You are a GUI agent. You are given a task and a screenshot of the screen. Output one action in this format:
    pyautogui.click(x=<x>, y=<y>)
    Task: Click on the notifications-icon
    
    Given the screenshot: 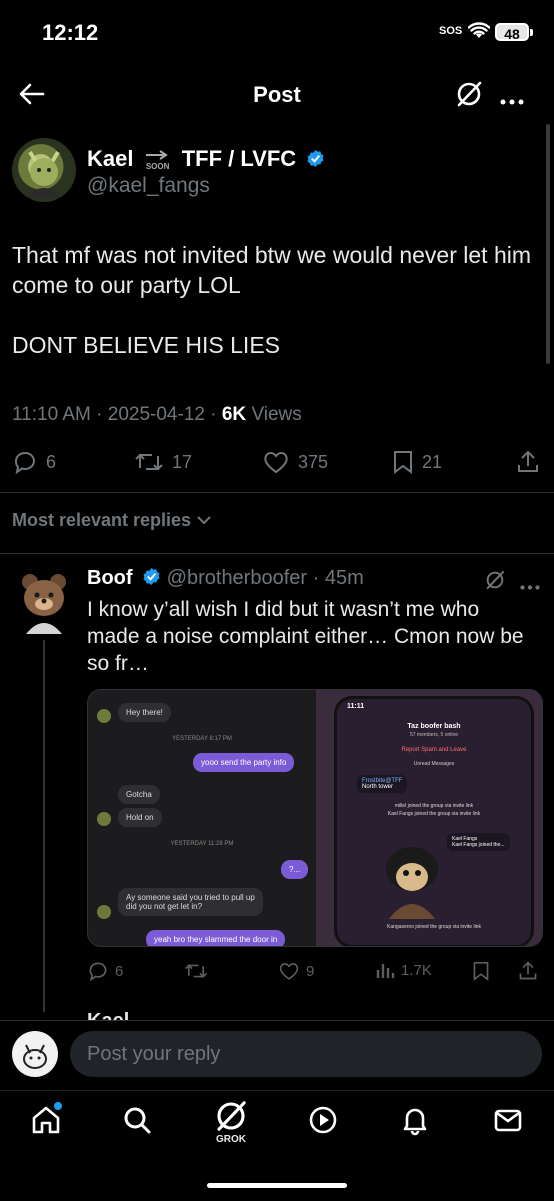 What is the action you would take?
    pyautogui.click(x=415, y=1122)
    